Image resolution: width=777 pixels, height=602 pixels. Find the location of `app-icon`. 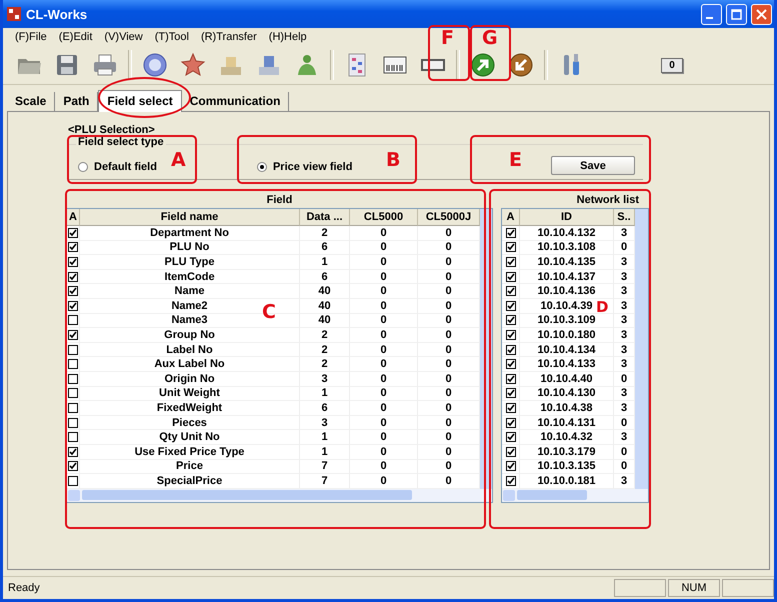

app-icon is located at coordinates (14, 14).